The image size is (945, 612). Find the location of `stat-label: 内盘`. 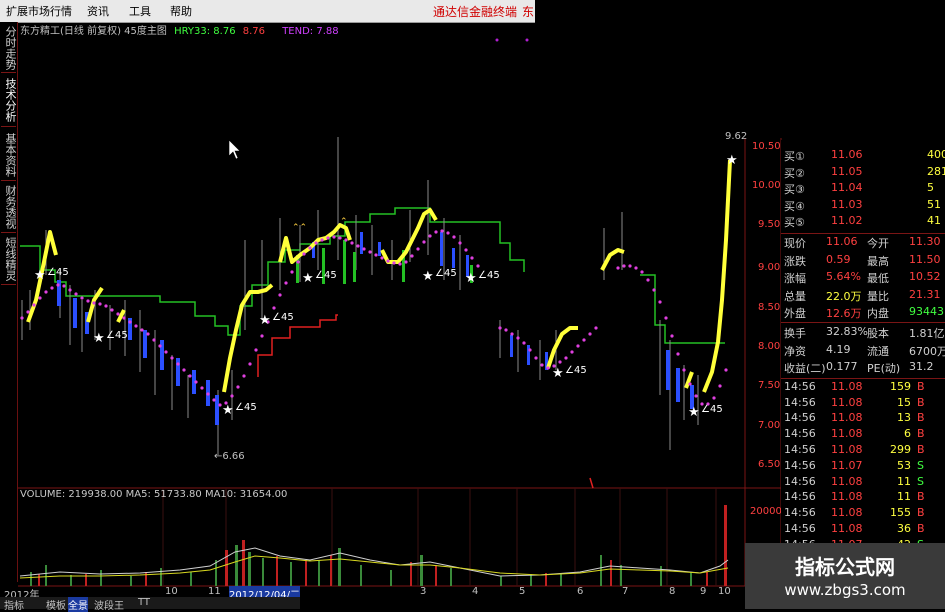

stat-label: 内盘 is located at coordinates (878, 314).